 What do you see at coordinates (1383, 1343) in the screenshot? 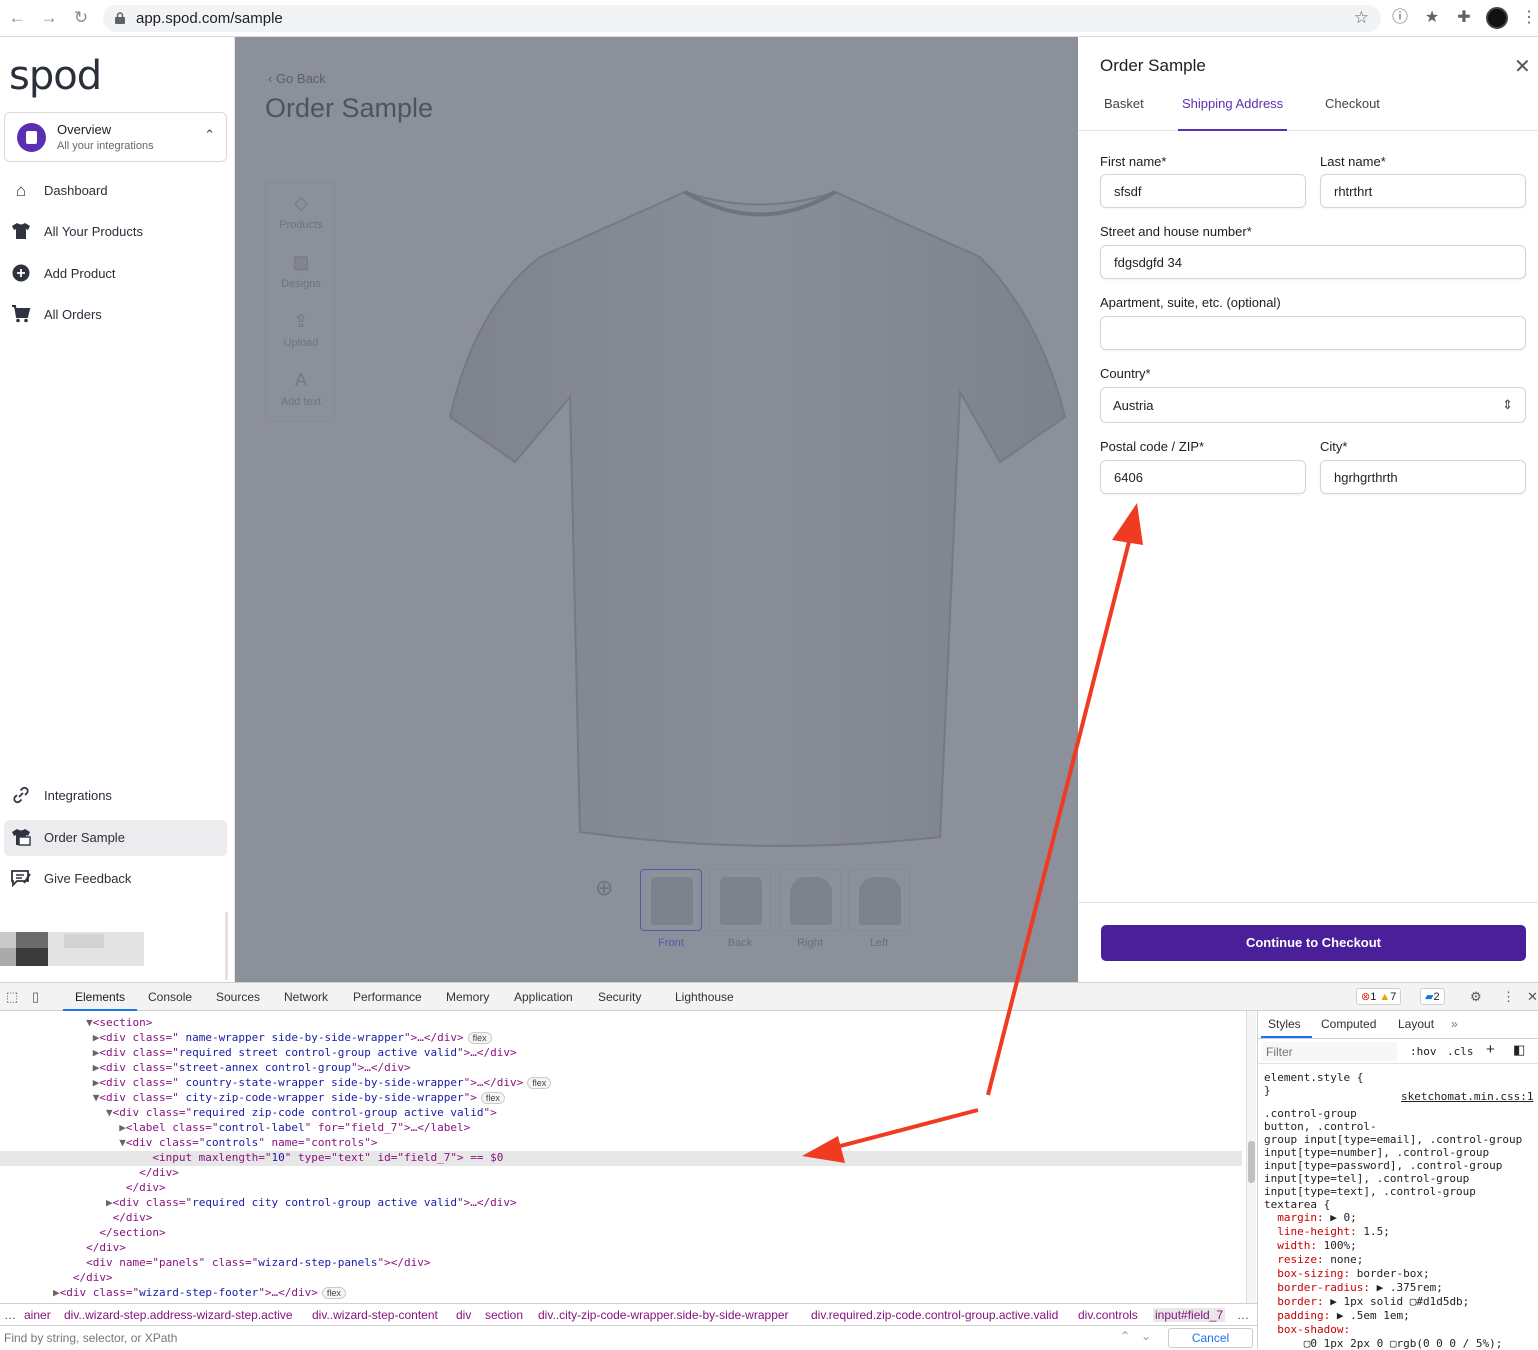
I see `css-property: ▢0 1px 2px 0 ▢rgb(0 0 0 / 5%);` at bounding box center [1383, 1343].